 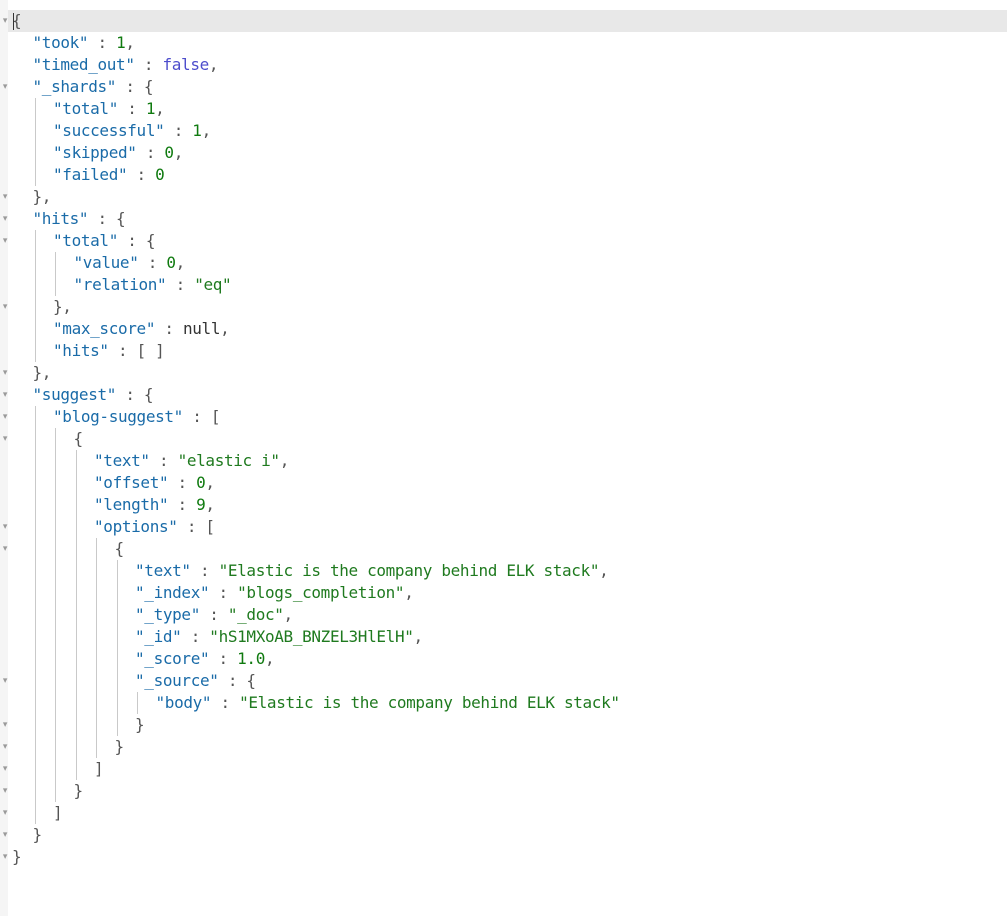 What do you see at coordinates (502, 87) in the screenshot?
I see `code-line: ▾ "_shards" : {` at bounding box center [502, 87].